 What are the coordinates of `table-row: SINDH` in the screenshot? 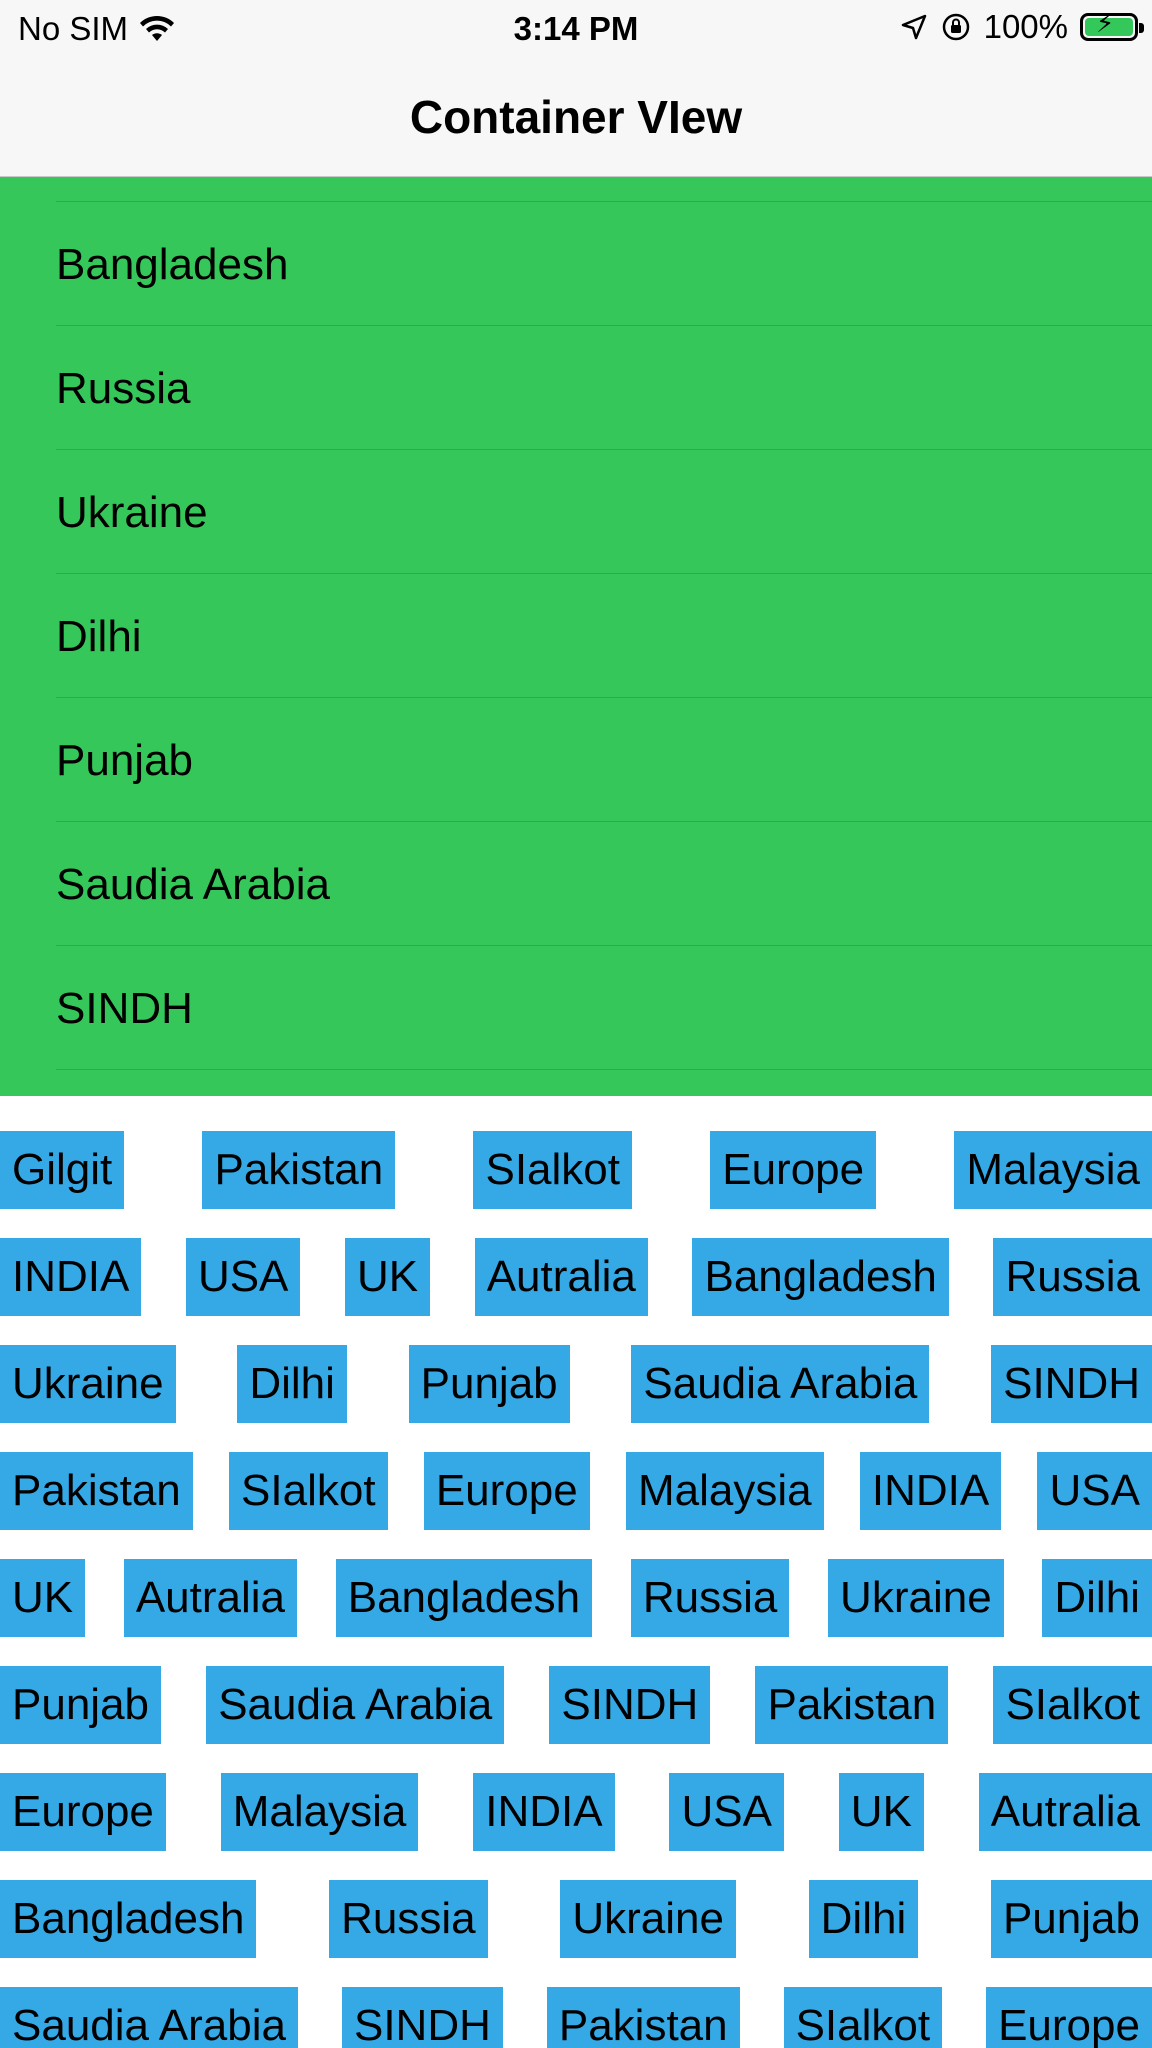 It's located at (604, 1008).